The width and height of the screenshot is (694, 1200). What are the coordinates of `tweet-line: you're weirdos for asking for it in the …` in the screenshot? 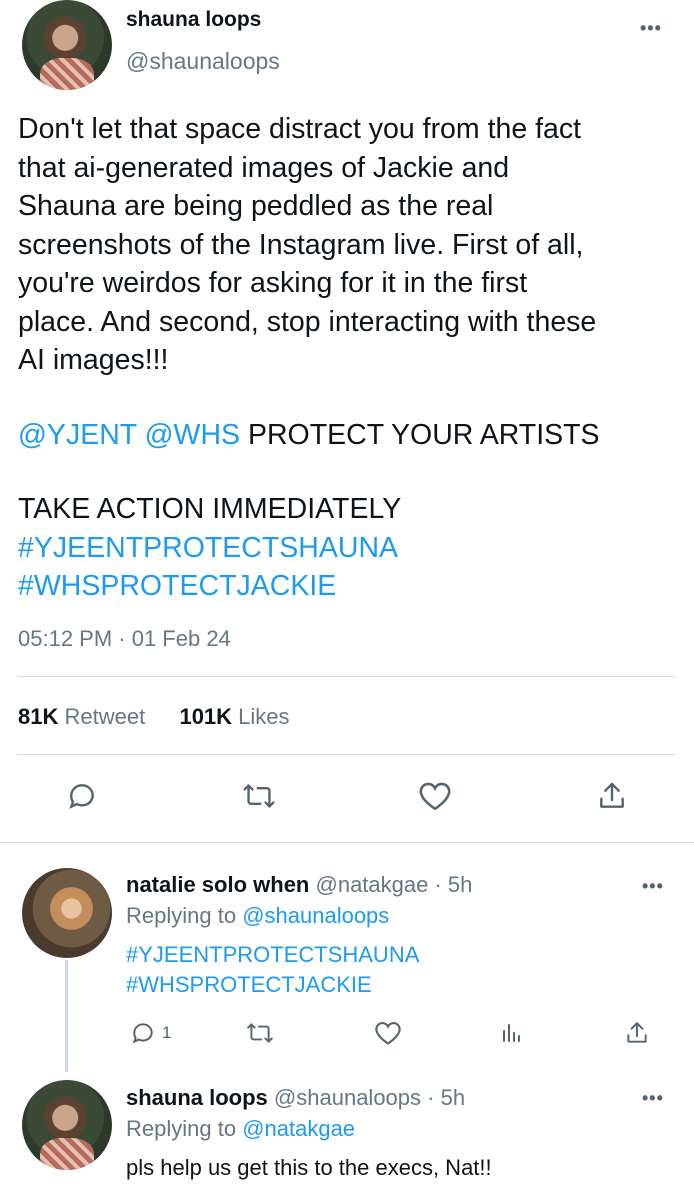 It's located at (273, 283).